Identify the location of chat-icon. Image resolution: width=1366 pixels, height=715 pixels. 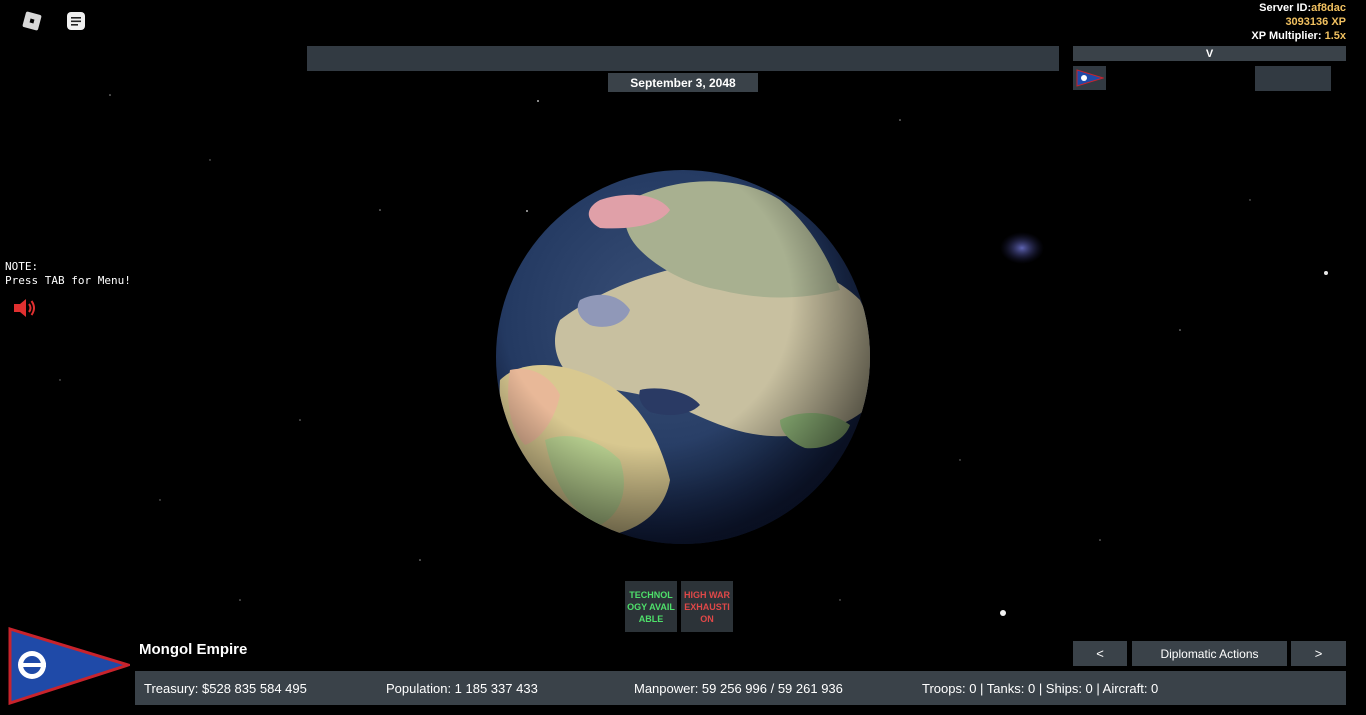
(76, 21).